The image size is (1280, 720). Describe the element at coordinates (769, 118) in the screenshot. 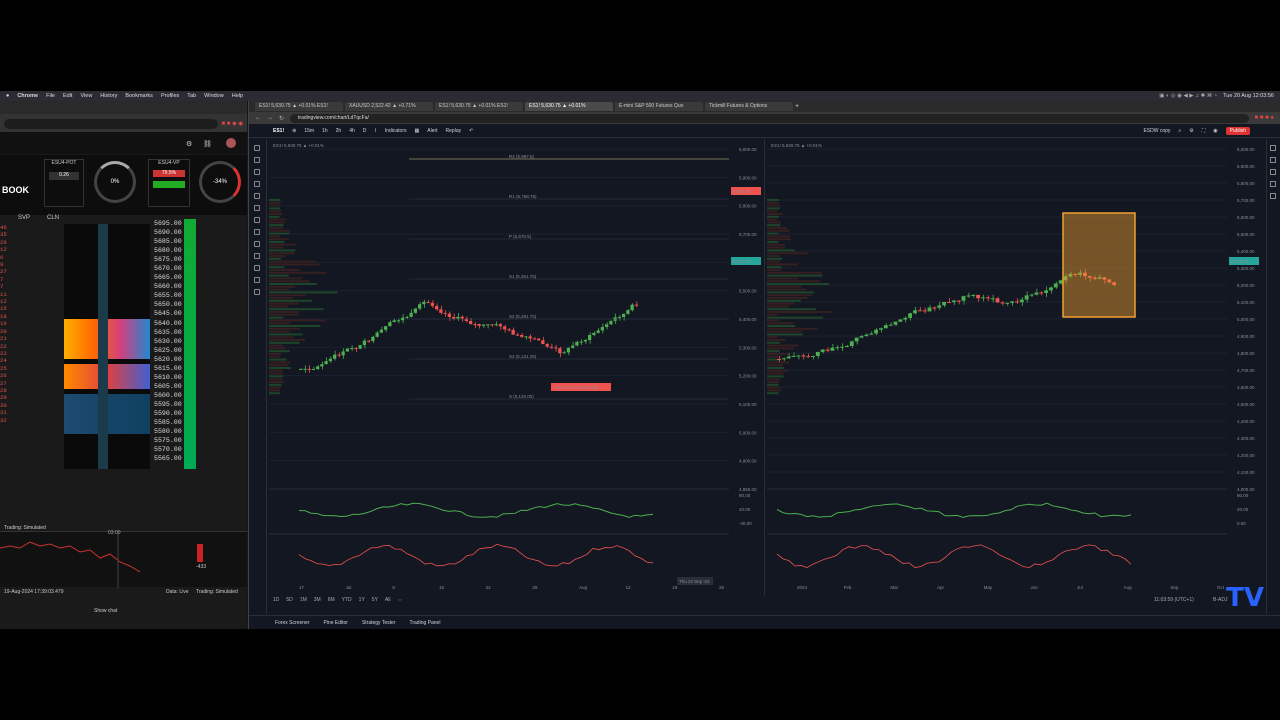

I see `url-field: tradingview.com/chart/LdTqcFa/` at that location.